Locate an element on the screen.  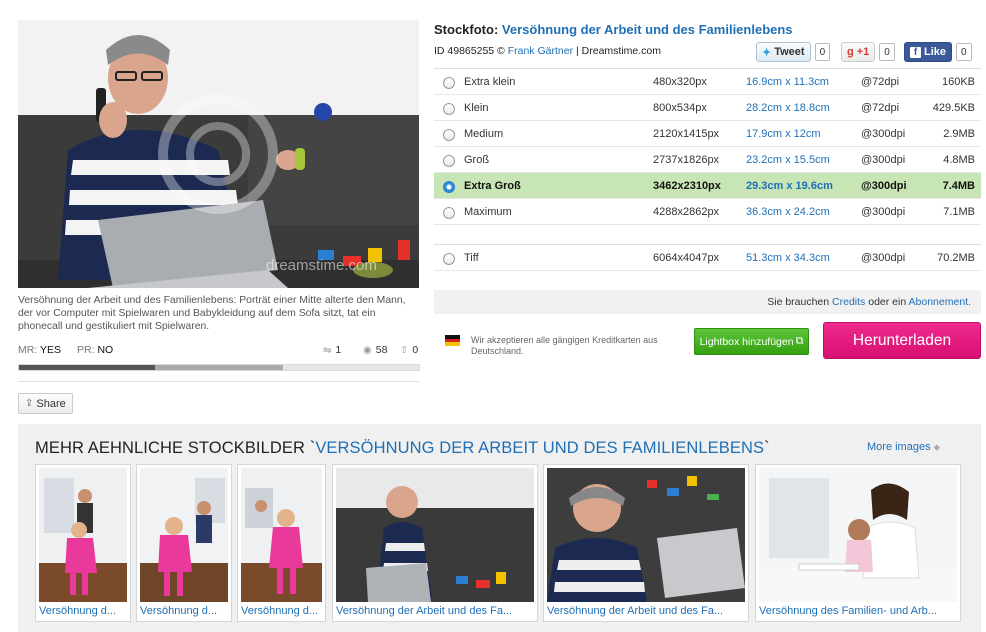
property-release: PR: NO is located at coordinates (95, 350).